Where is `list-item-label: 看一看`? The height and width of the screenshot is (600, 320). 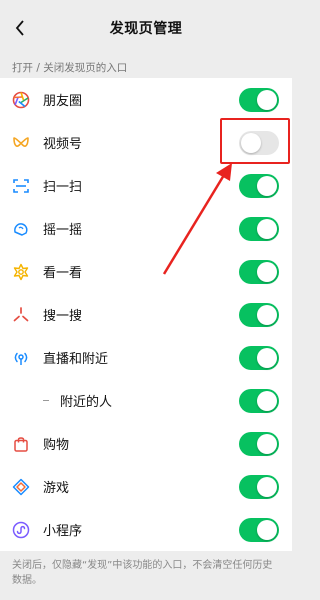 list-item-label: 看一看 is located at coordinates (63, 273).